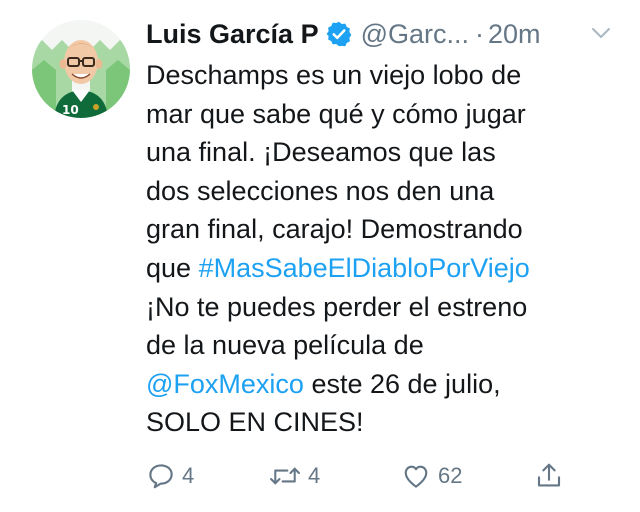  I want to click on tweet-text-line: mar que sabe qué y cómo jugar, so click(336, 113).